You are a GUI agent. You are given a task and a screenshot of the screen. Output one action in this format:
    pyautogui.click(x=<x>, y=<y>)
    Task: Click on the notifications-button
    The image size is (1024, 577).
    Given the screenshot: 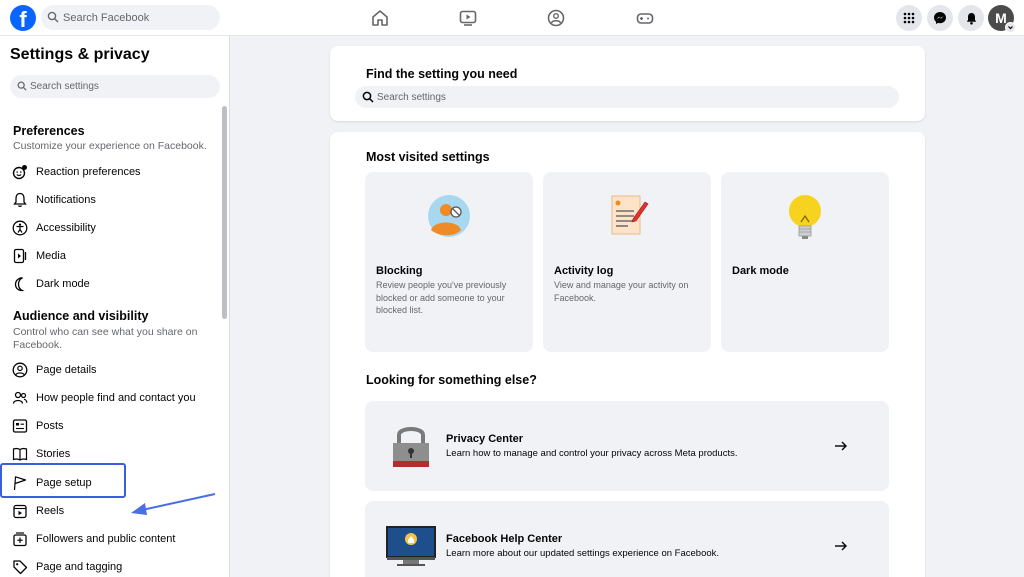 What is the action you would take?
    pyautogui.click(x=971, y=18)
    